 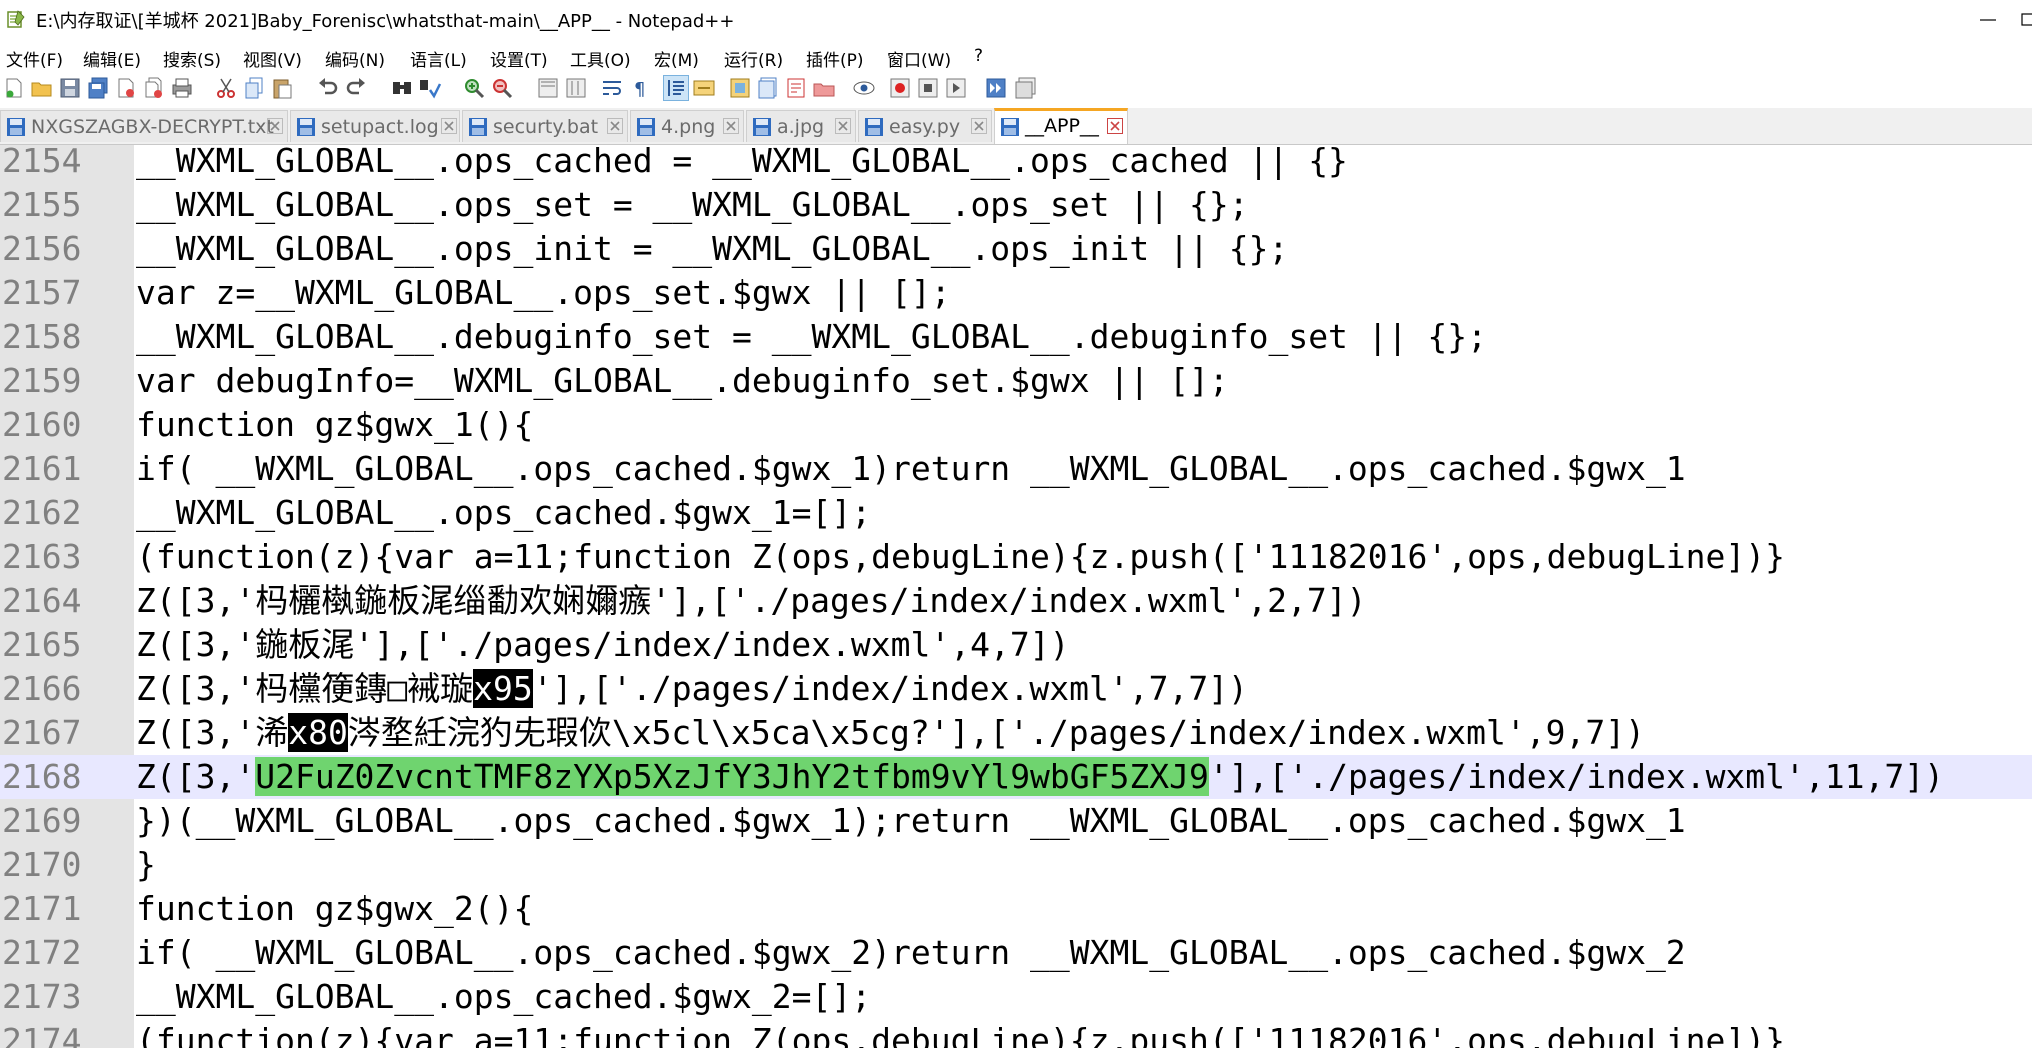 What do you see at coordinates (226, 88) in the screenshot?
I see `cut-button` at bounding box center [226, 88].